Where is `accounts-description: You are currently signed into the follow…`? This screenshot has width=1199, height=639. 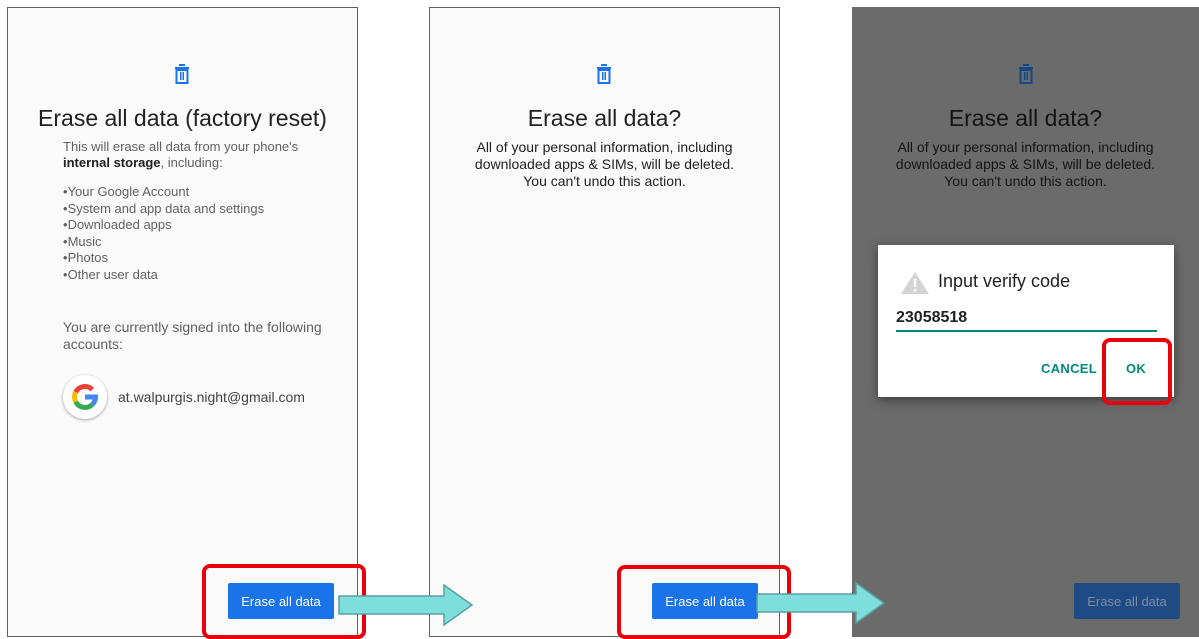
accounts-description: You are currently signed into the follow… is located at coordinates (192, 335).